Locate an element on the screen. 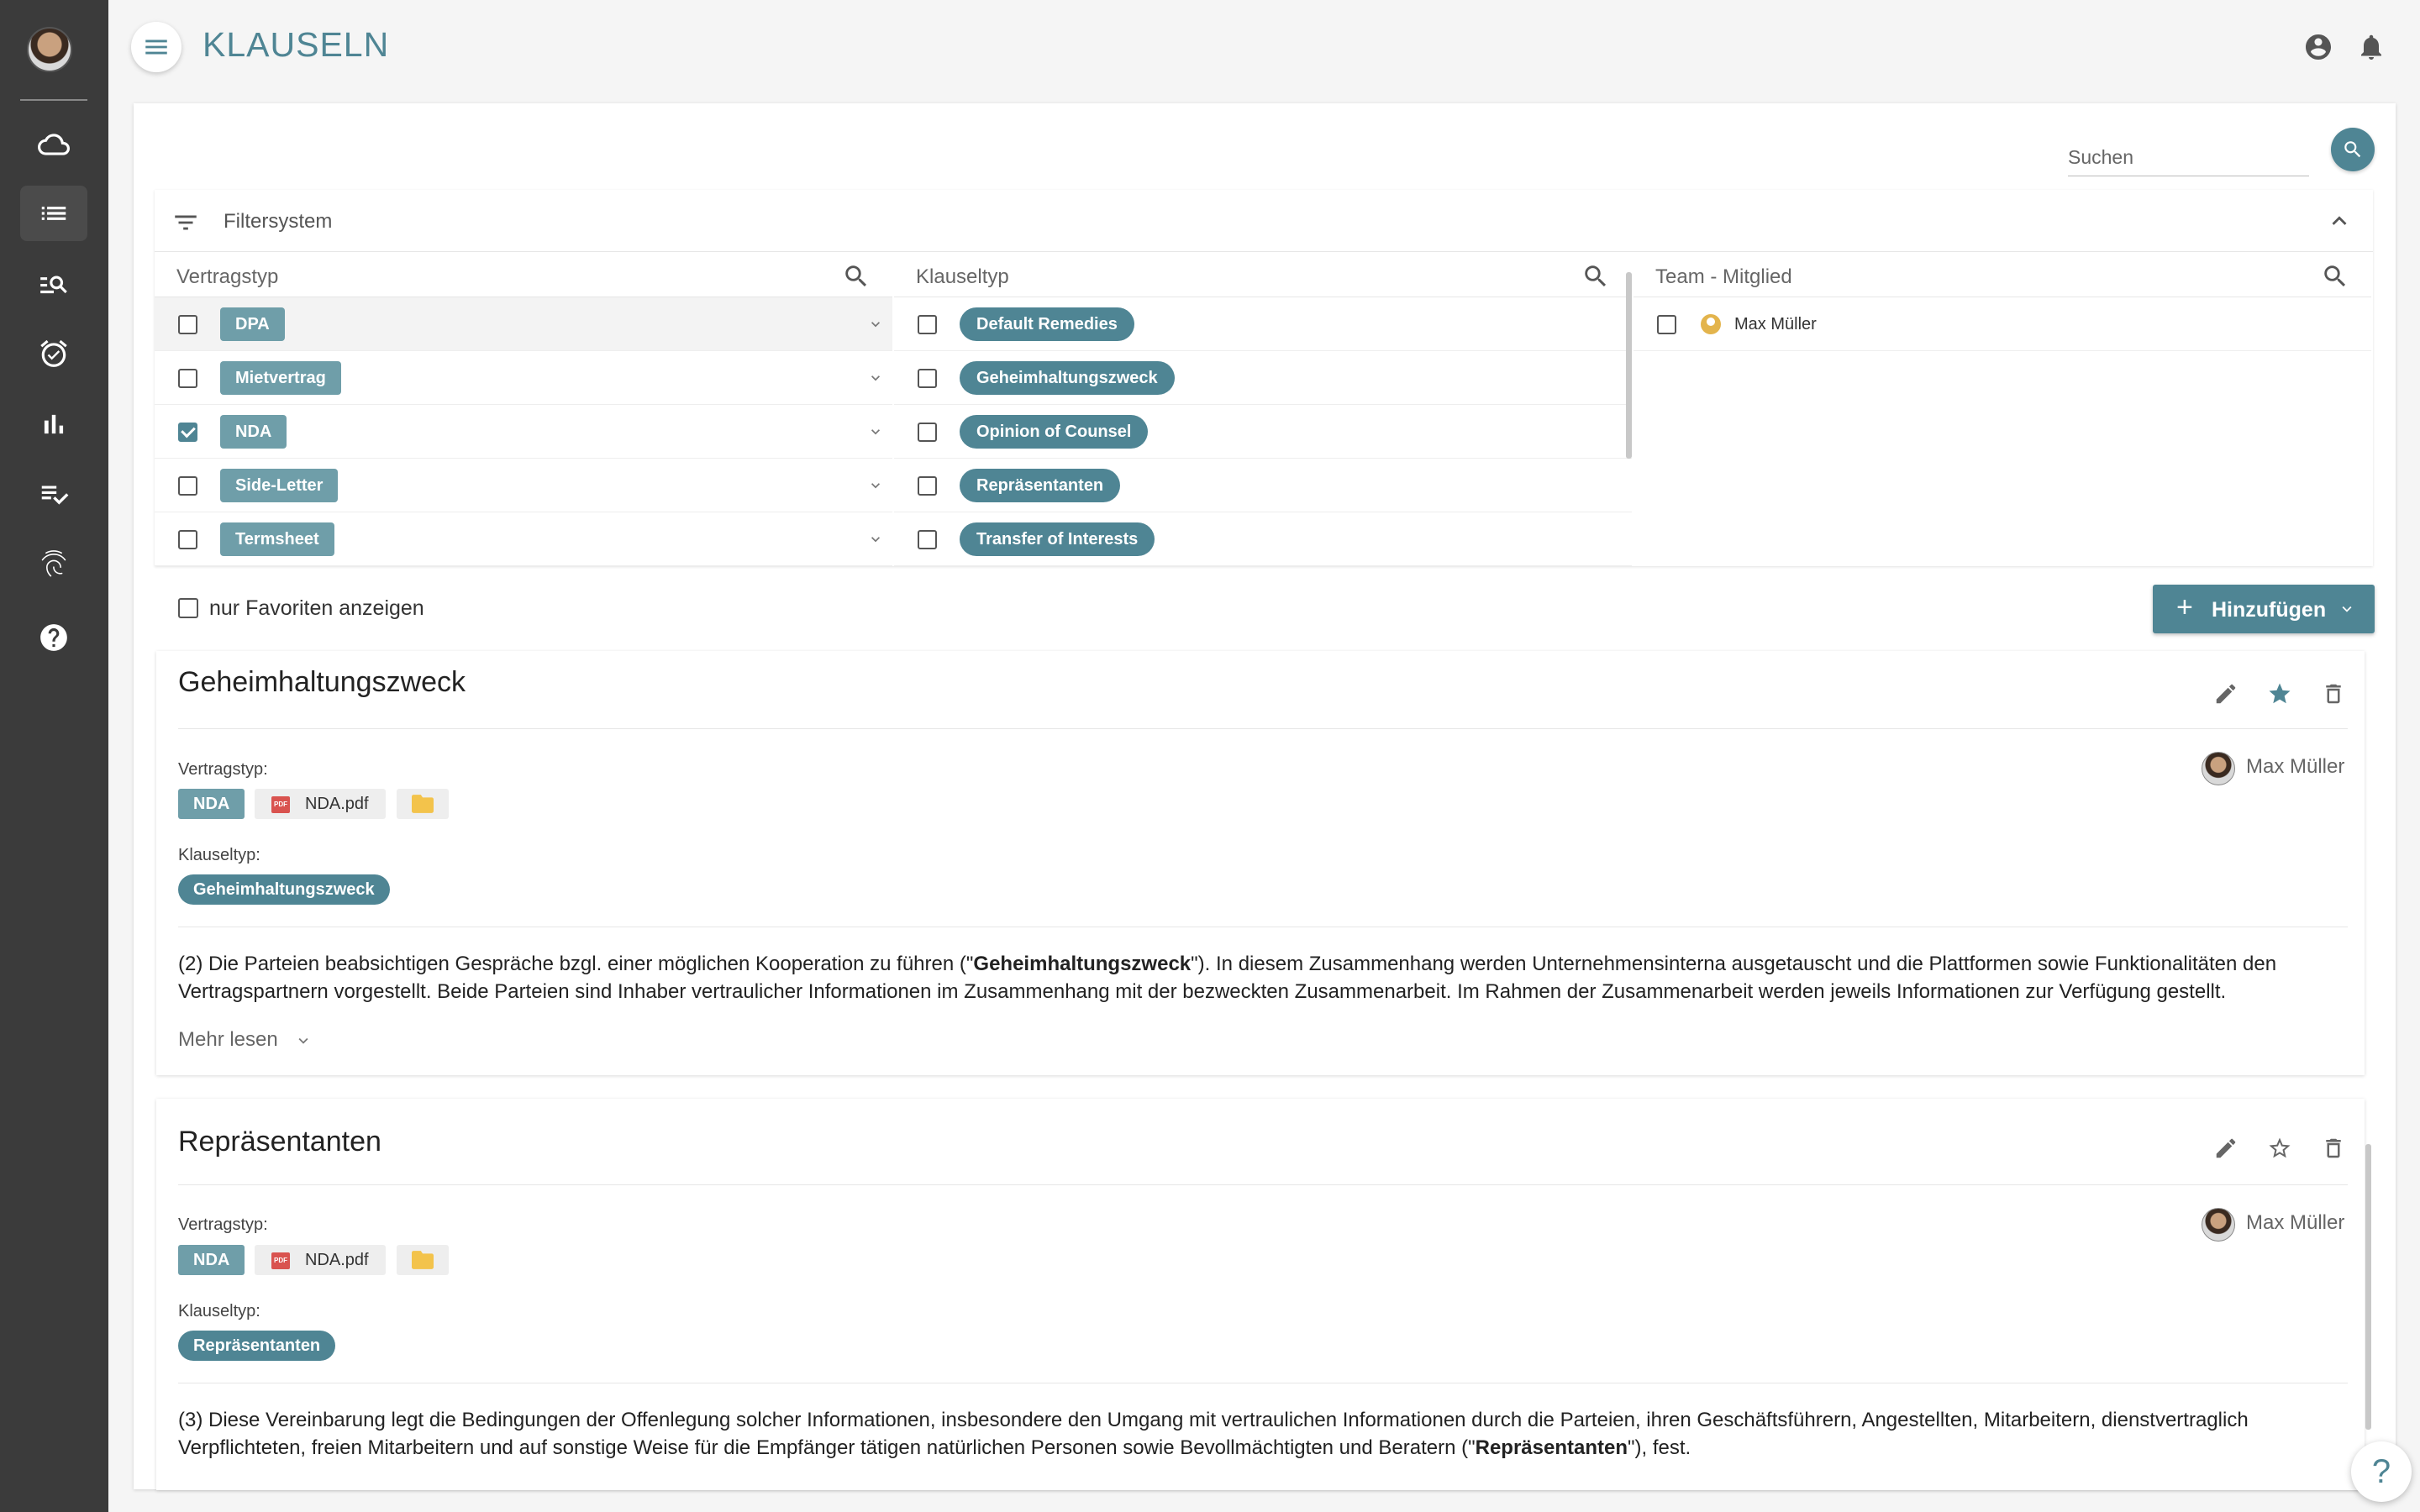 The image size is (2420, 1512). manage-search-icon is located at coordinates (53, 285).